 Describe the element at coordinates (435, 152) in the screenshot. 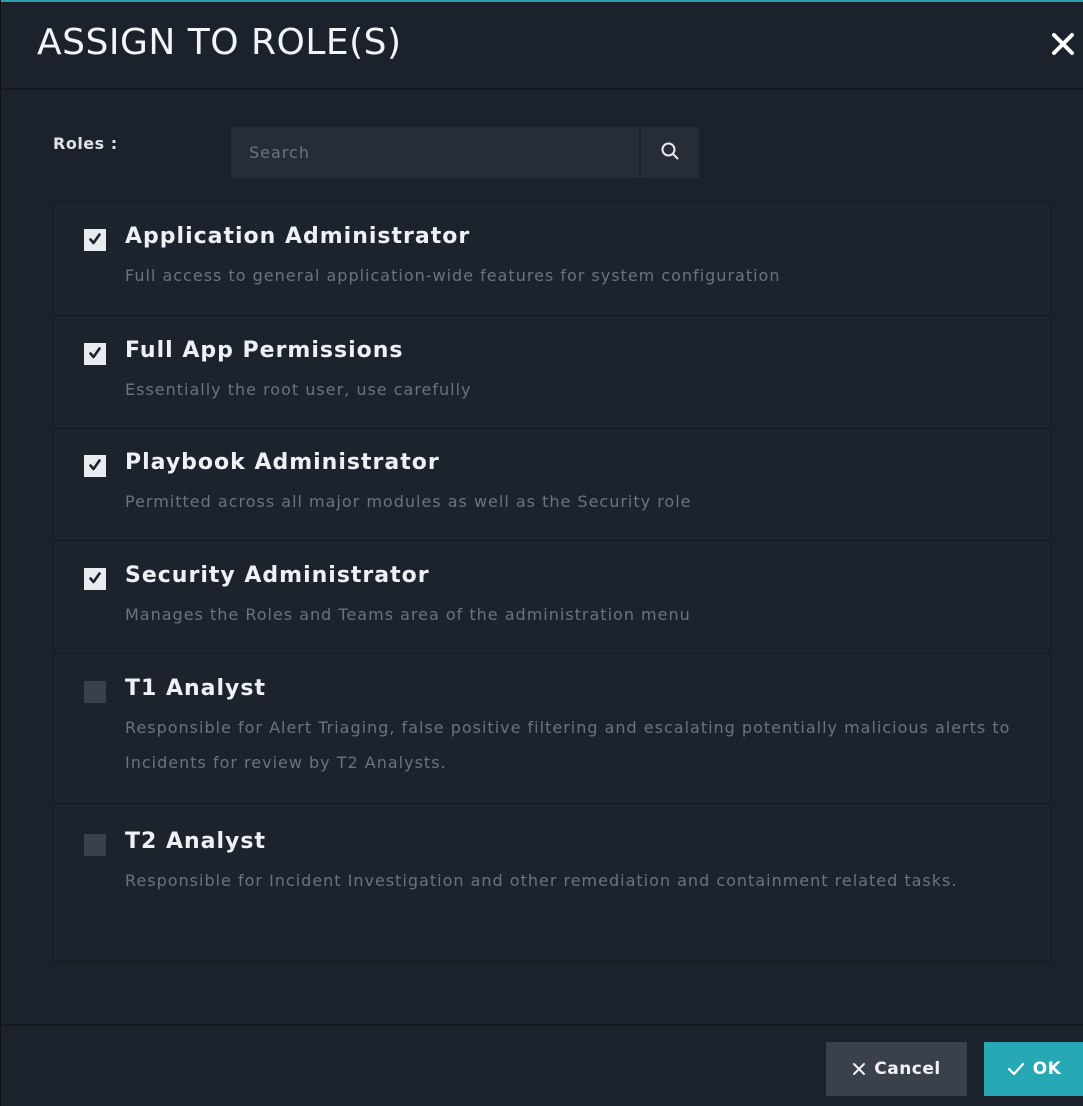

I see `search-input` at that location.